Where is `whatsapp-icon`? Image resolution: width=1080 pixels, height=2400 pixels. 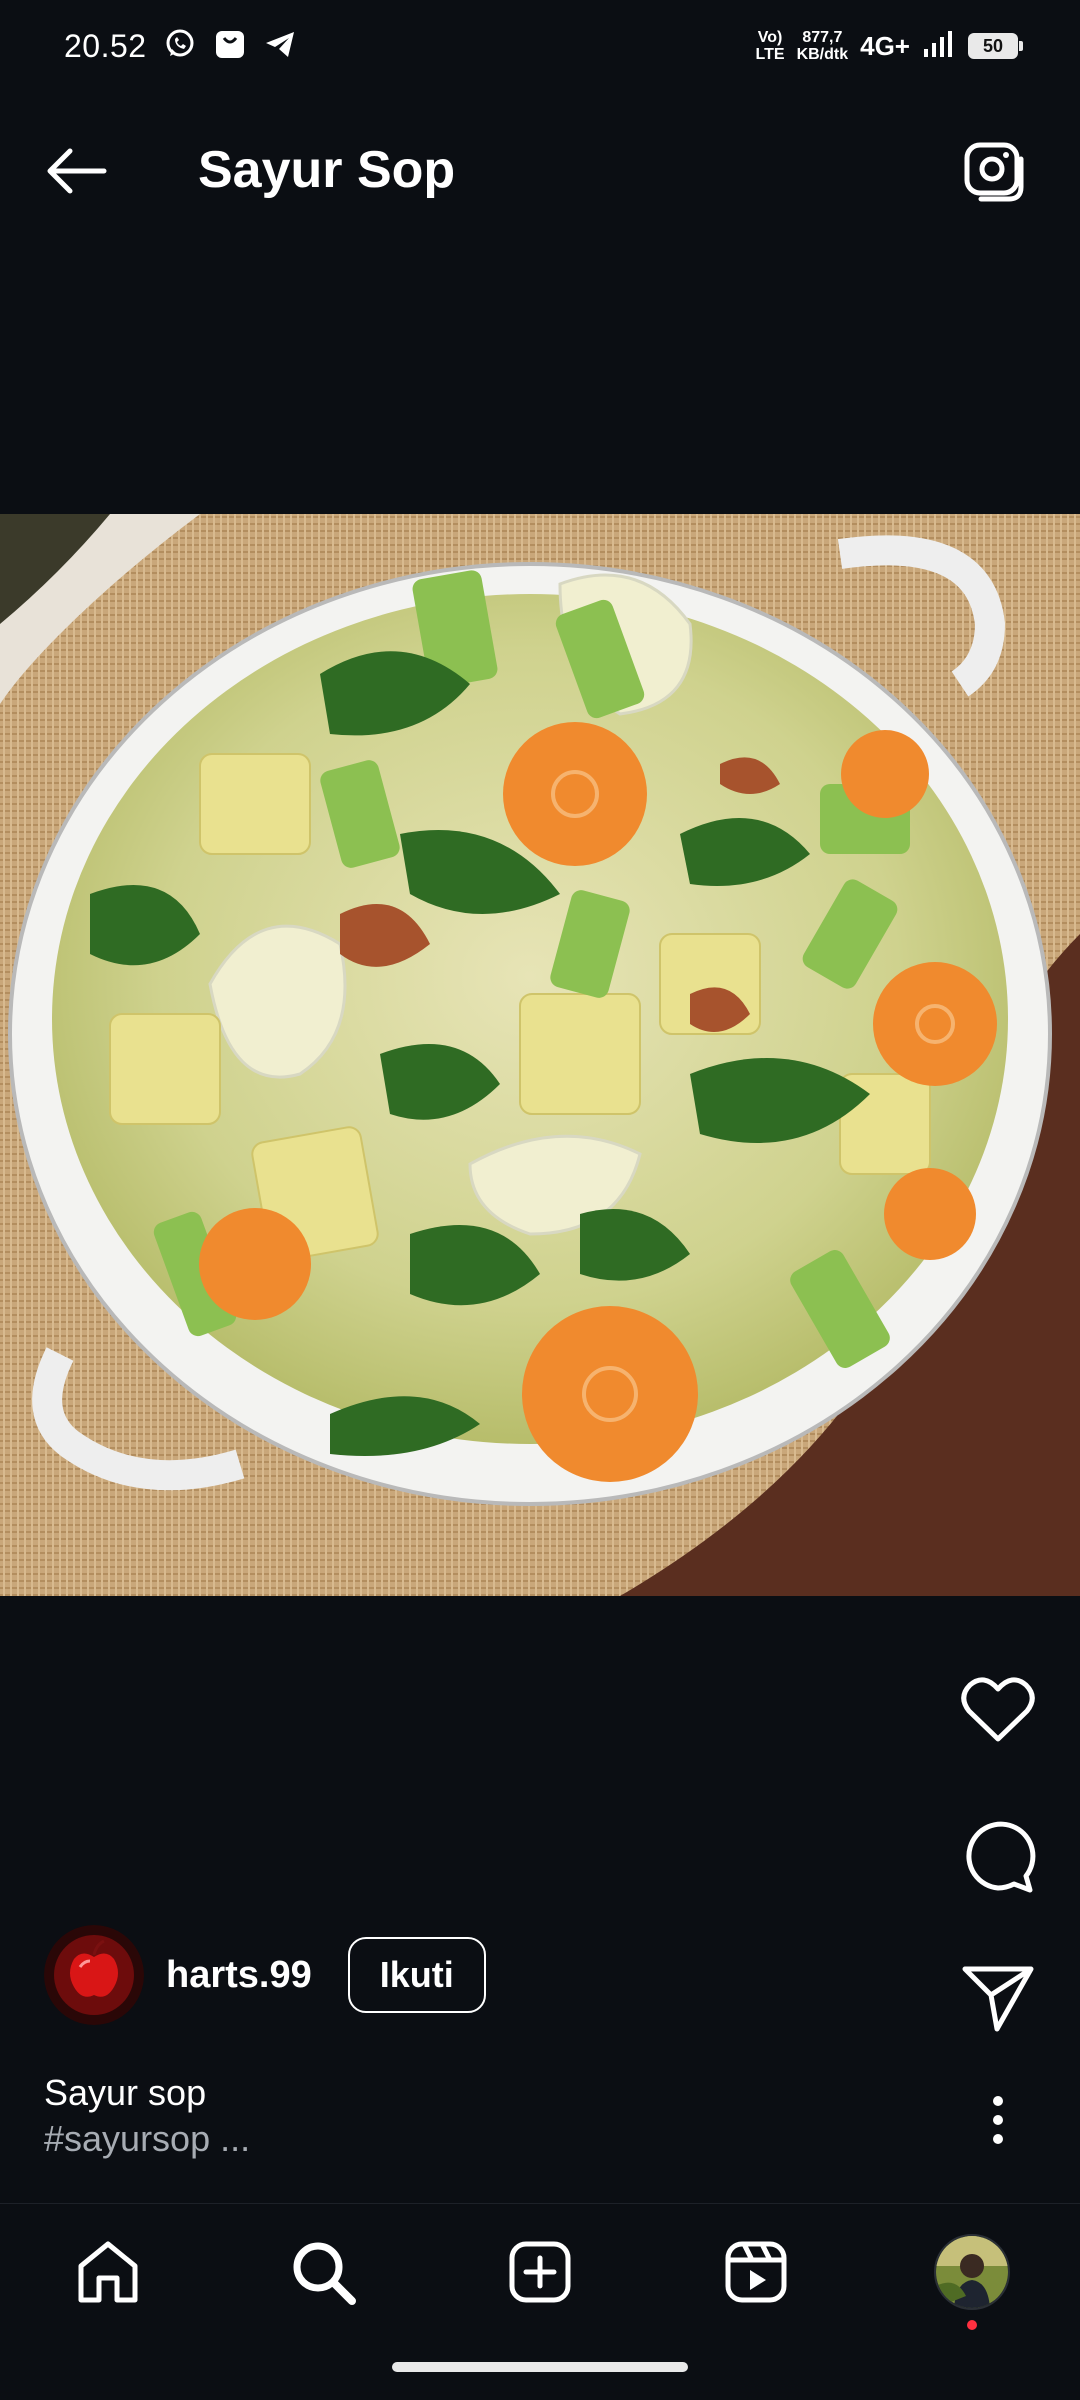
whatsapp-icon is located at coordinates (180, 46).